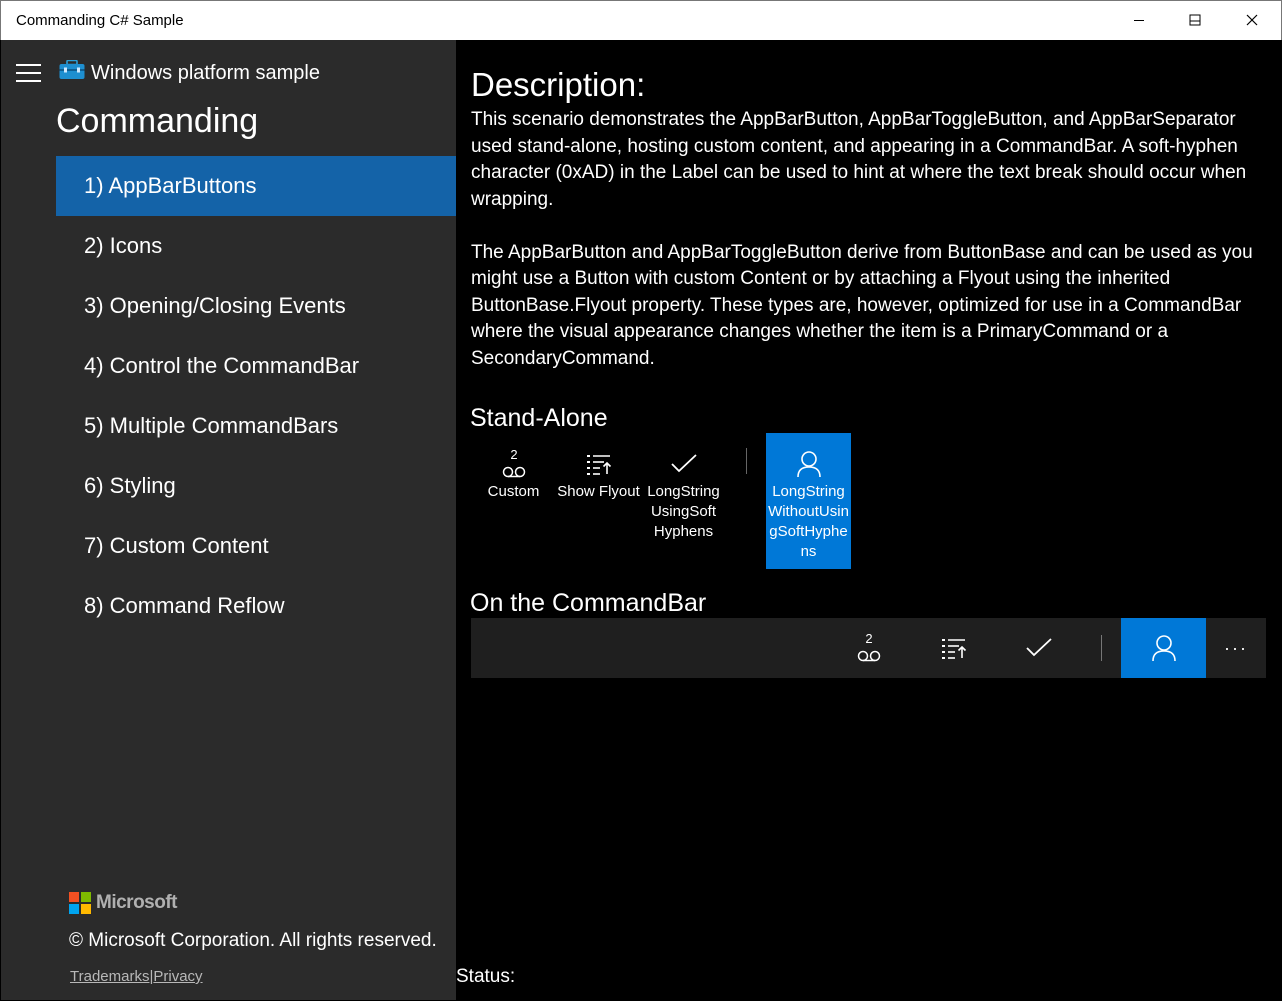 Image resolution: width=1282 pixels, height=1001 pixels. Describe the element at coordinates (256, 606) in the screenshot. I see `scenario-item-command-reflow: 8) Command Reflow` at that location.